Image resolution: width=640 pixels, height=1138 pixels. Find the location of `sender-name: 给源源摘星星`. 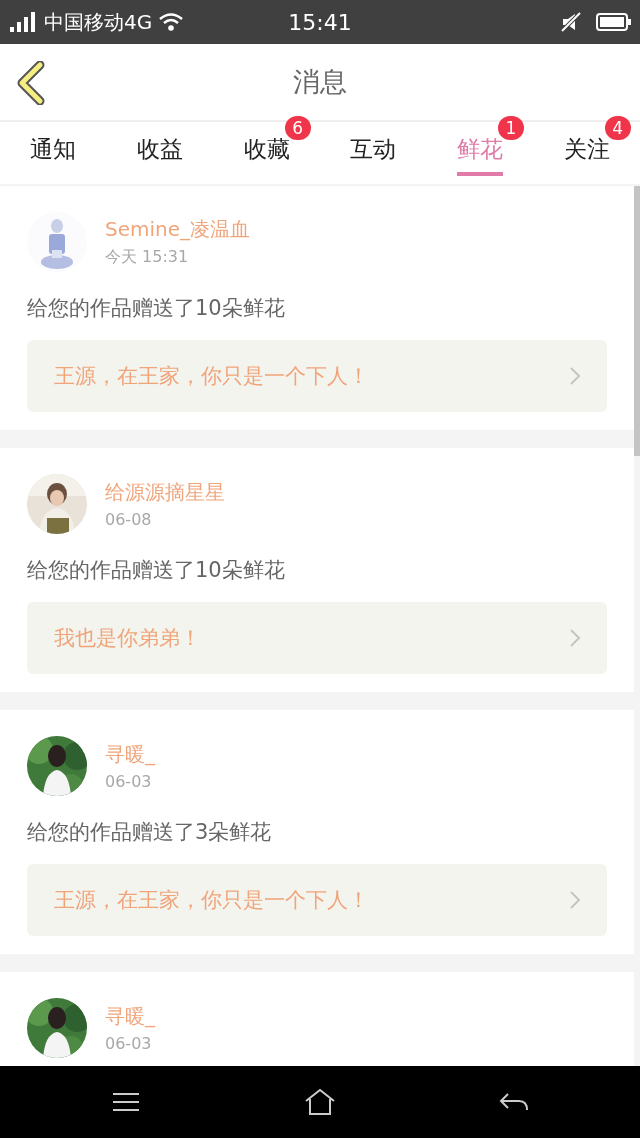

sender-name: 给源源摘星星 is located at coordinates (165, 492).